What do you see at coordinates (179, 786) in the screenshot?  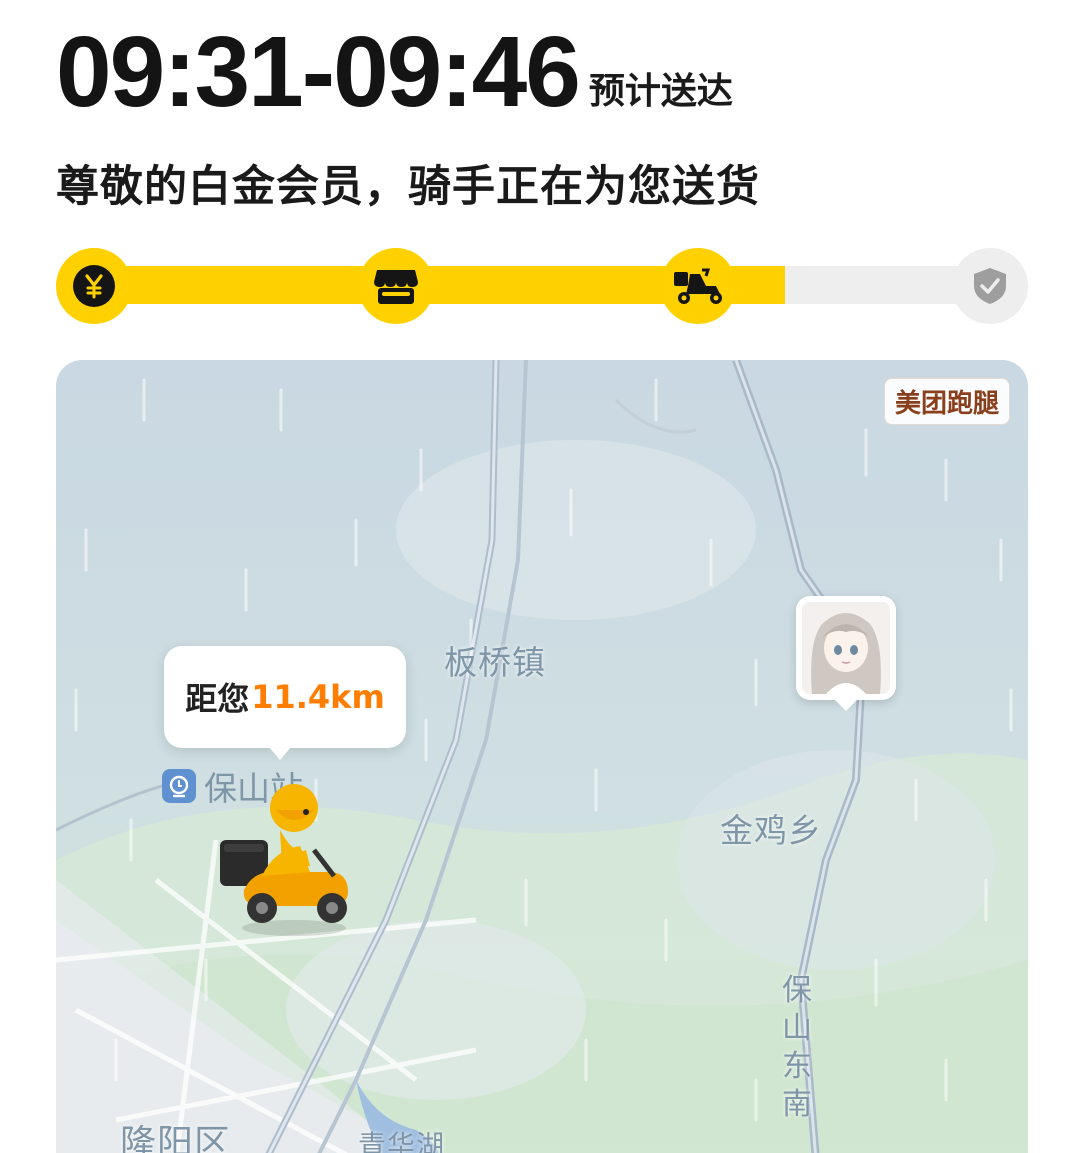 I see `train-station-icon` at bounding box center [179, 786].